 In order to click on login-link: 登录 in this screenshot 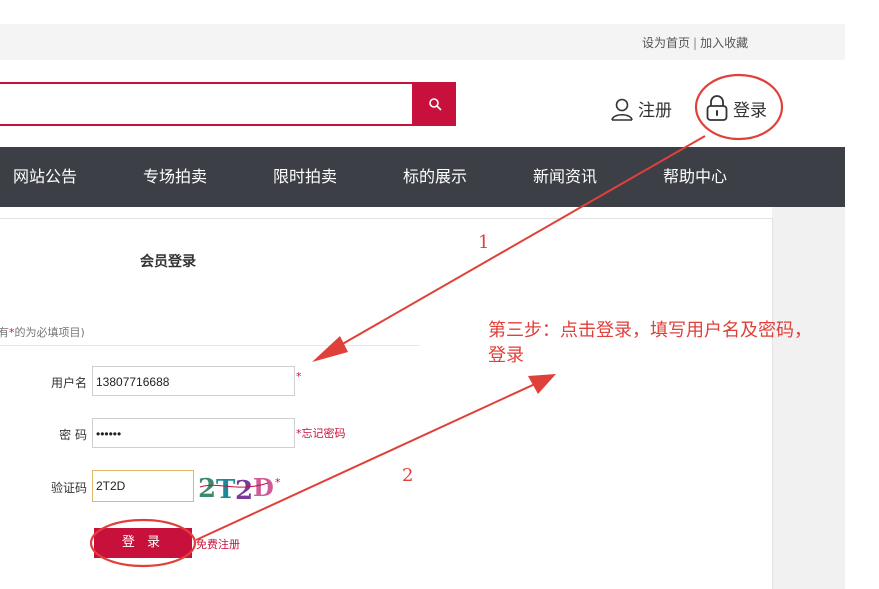, I will do `click(736, 108)`.